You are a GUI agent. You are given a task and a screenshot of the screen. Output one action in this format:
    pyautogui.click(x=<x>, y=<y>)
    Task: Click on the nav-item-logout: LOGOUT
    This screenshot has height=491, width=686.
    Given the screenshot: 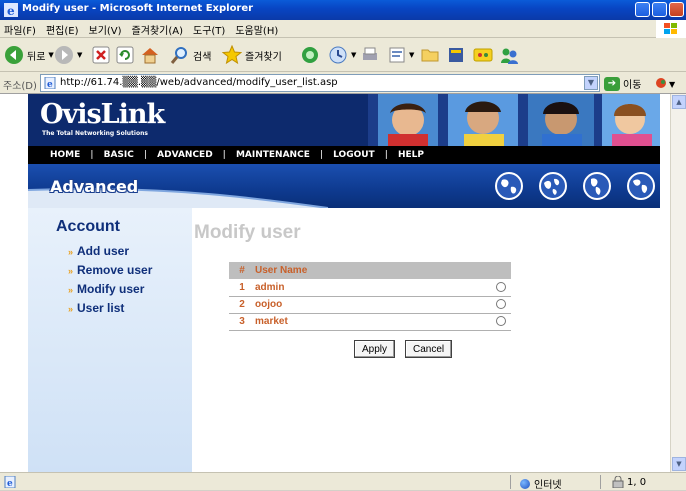 What is the action you would take?
    pyautogui.click(x=354, y=155)
    